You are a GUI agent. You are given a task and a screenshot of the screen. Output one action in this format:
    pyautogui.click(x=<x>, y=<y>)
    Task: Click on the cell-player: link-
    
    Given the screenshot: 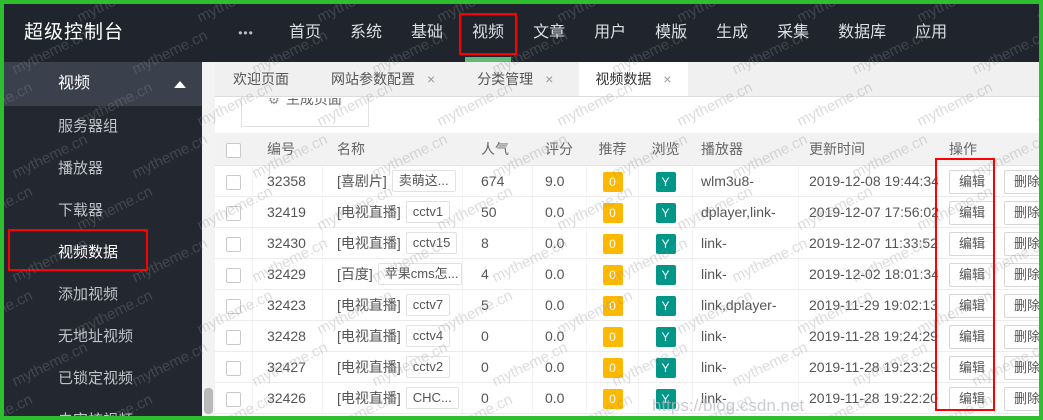 What is the action you would take?
    pyautogui.click(x=746, y=243)
    